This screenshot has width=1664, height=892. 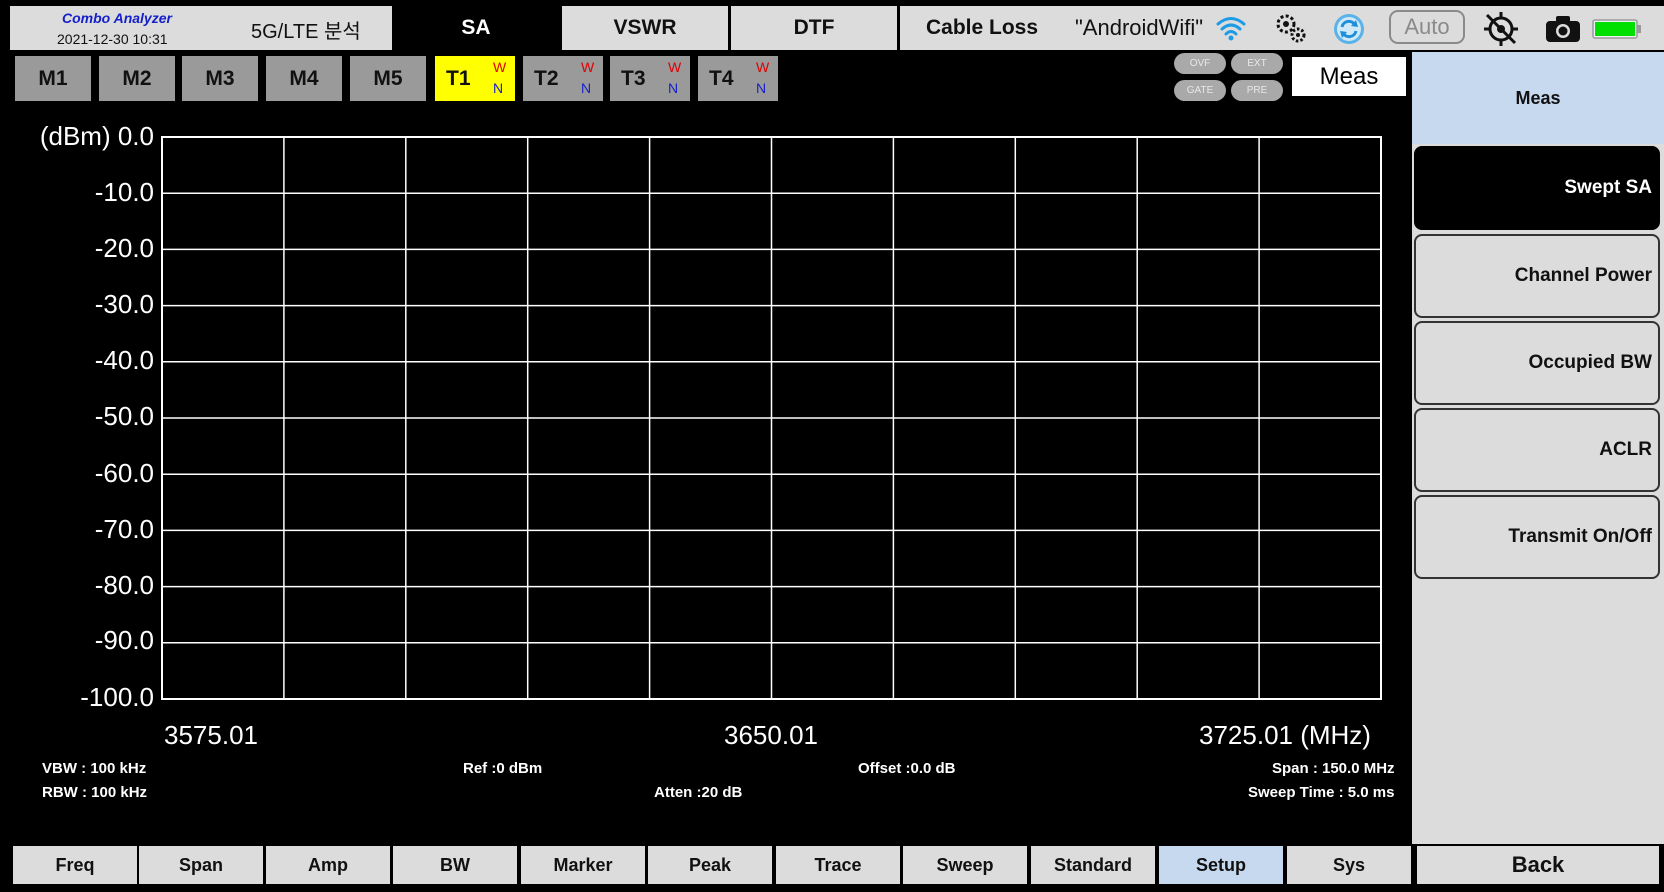 I want to click on offset-info: Offset :0.0 dB, so click(x=907, y=768).